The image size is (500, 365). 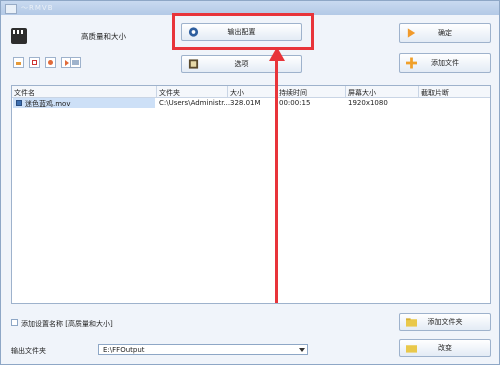 What do you see at coordinates (67, 324) in the screenshot?
I see `add-setting-label: 添加设置名称 [高质量和大小]` at bounding box center [67, 324].